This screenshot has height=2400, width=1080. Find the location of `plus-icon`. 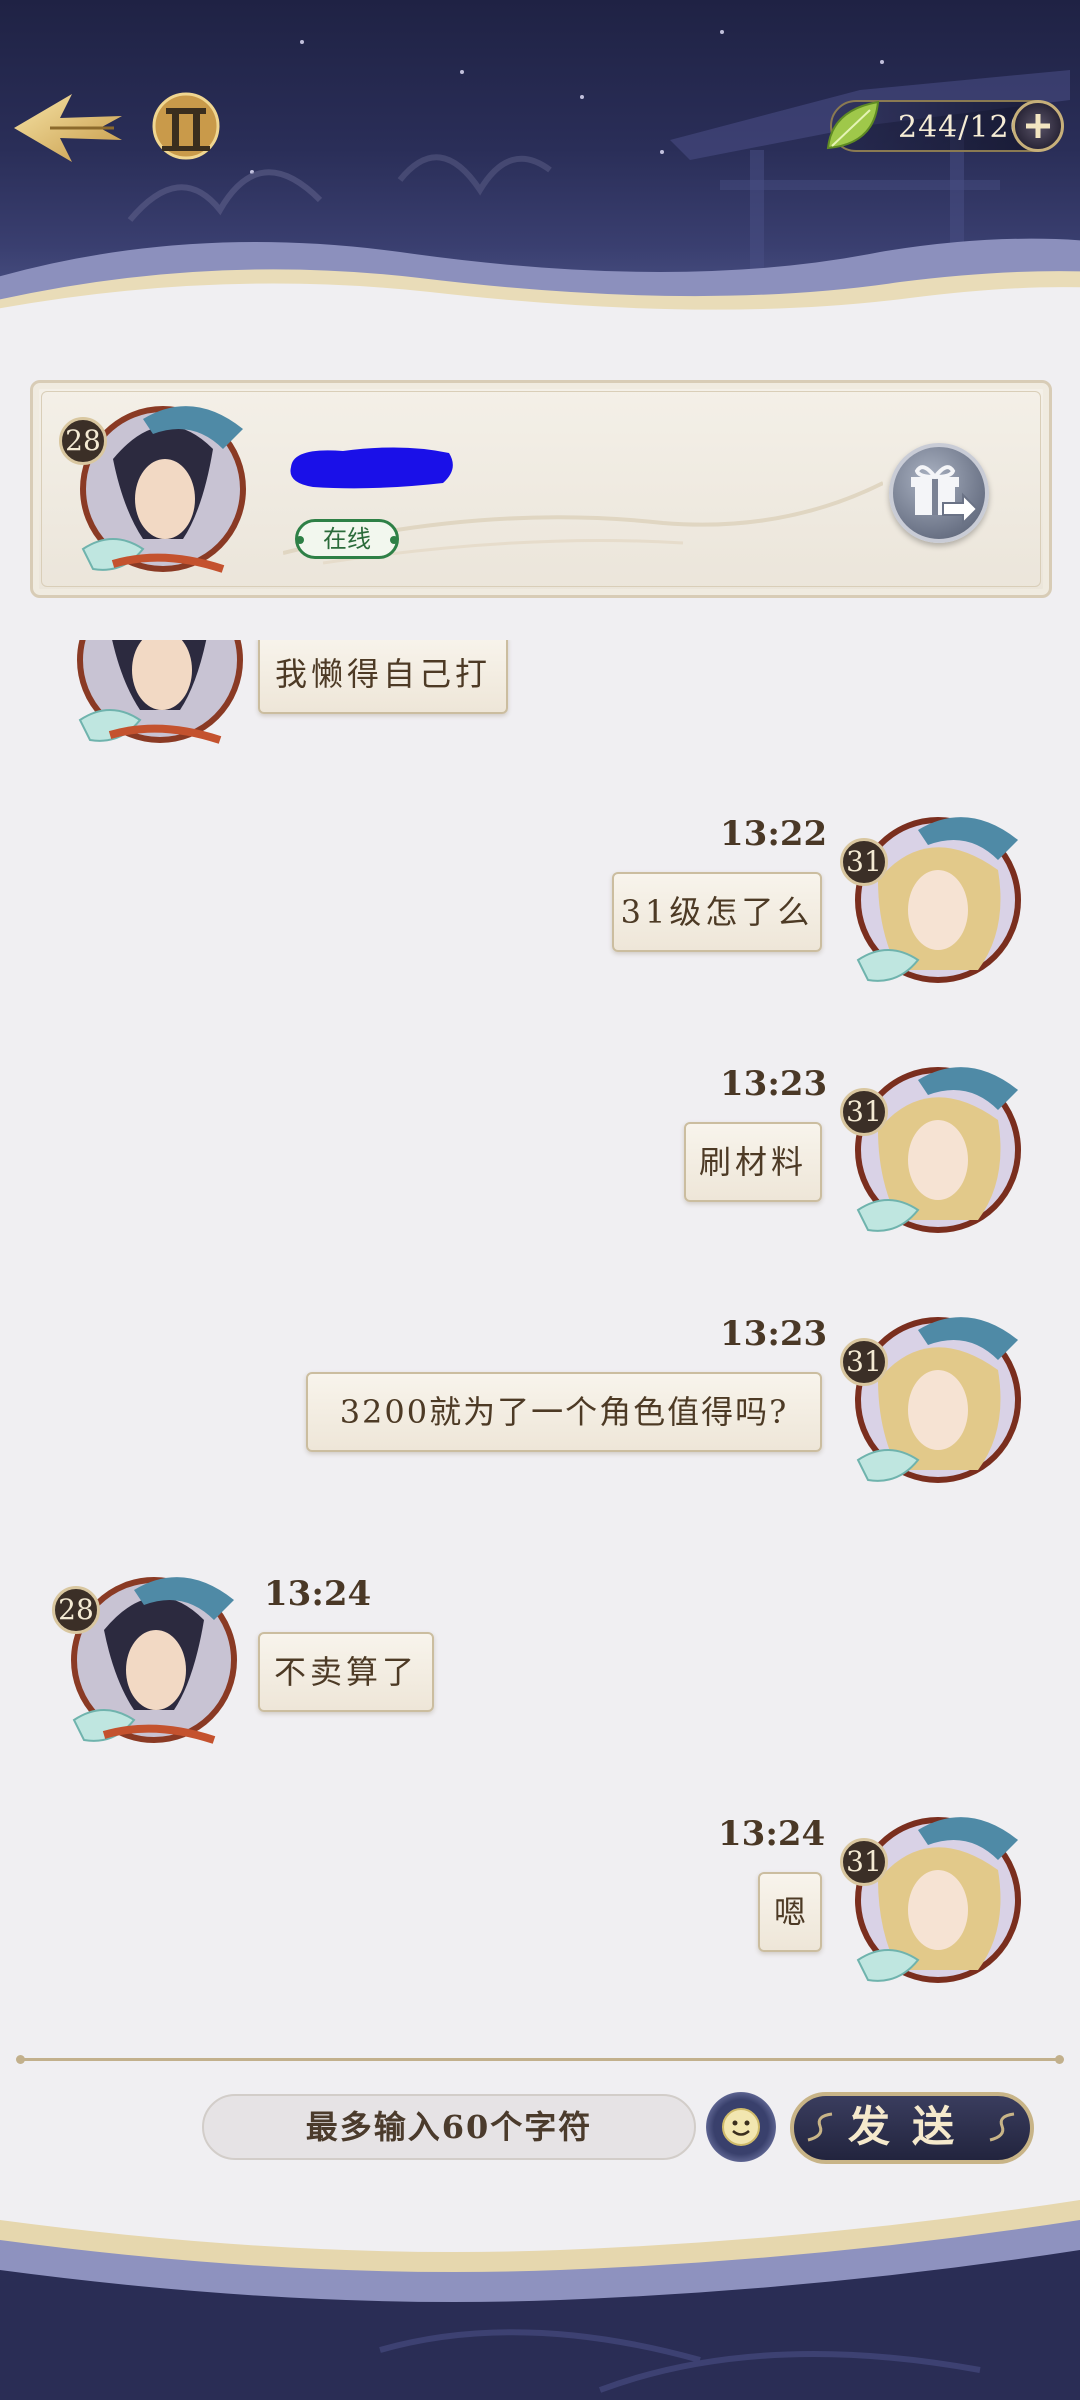

plus-icon is located at coordinates (1038, 126).